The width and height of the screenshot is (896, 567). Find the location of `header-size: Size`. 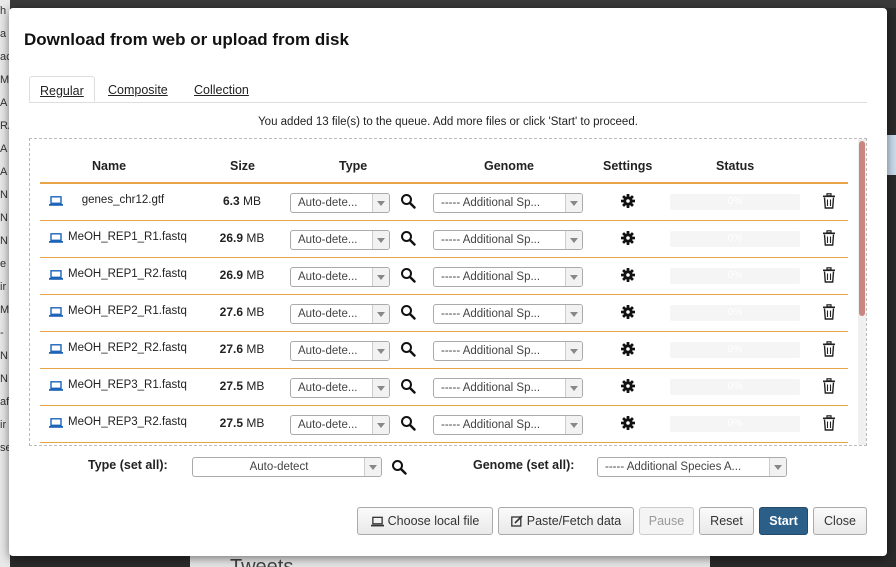

header-size: Size is located at coordinates (243, 166).